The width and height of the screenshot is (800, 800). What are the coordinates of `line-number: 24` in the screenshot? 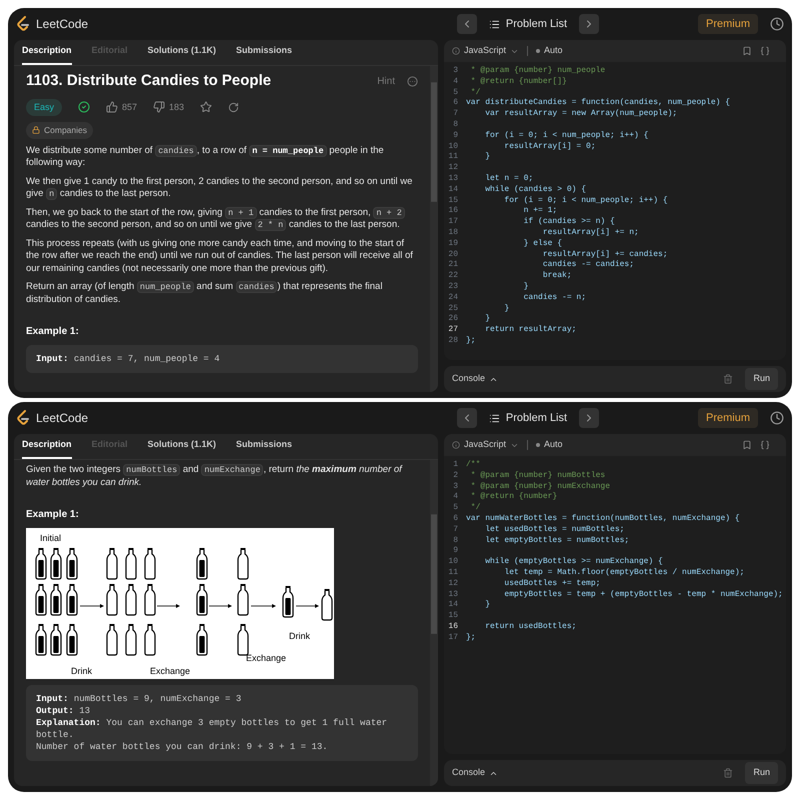 It's located at (453, 298).